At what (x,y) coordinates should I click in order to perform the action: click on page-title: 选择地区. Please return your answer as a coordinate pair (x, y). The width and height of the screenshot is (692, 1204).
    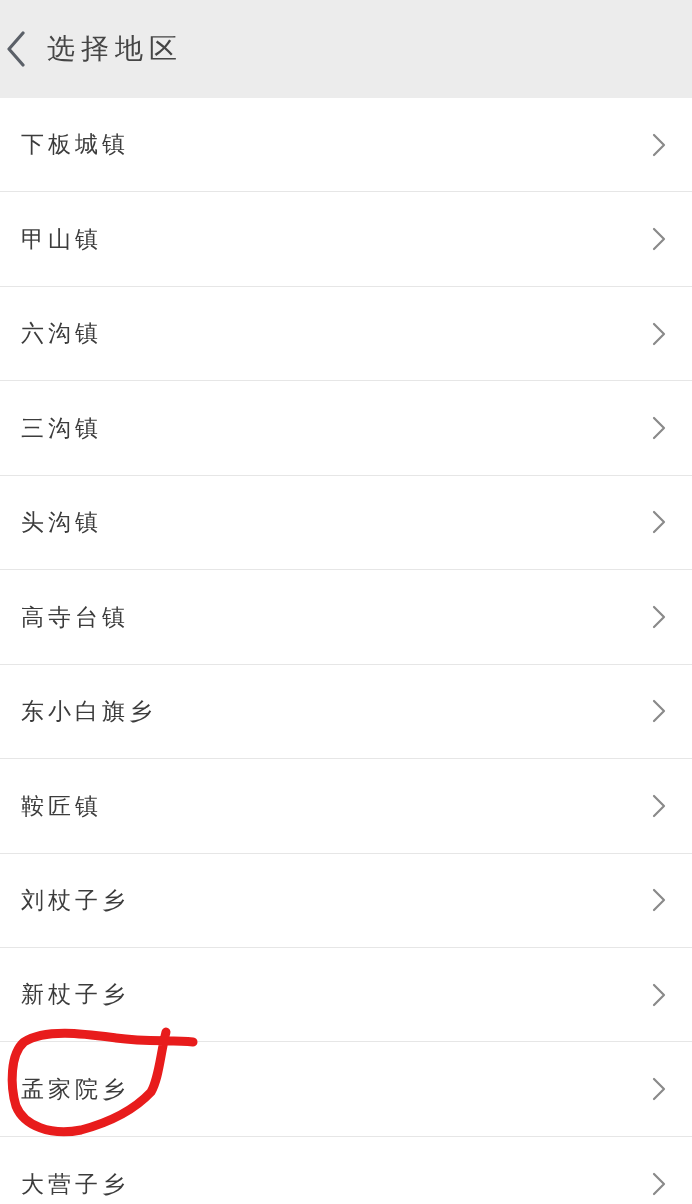
    Looking at the image, I should click on (115, 49).